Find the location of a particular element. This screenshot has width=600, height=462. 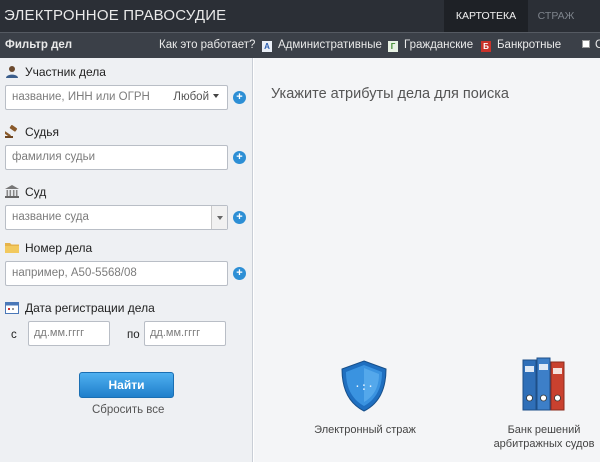

date-from-label: с is located at coordinates (14, 335).